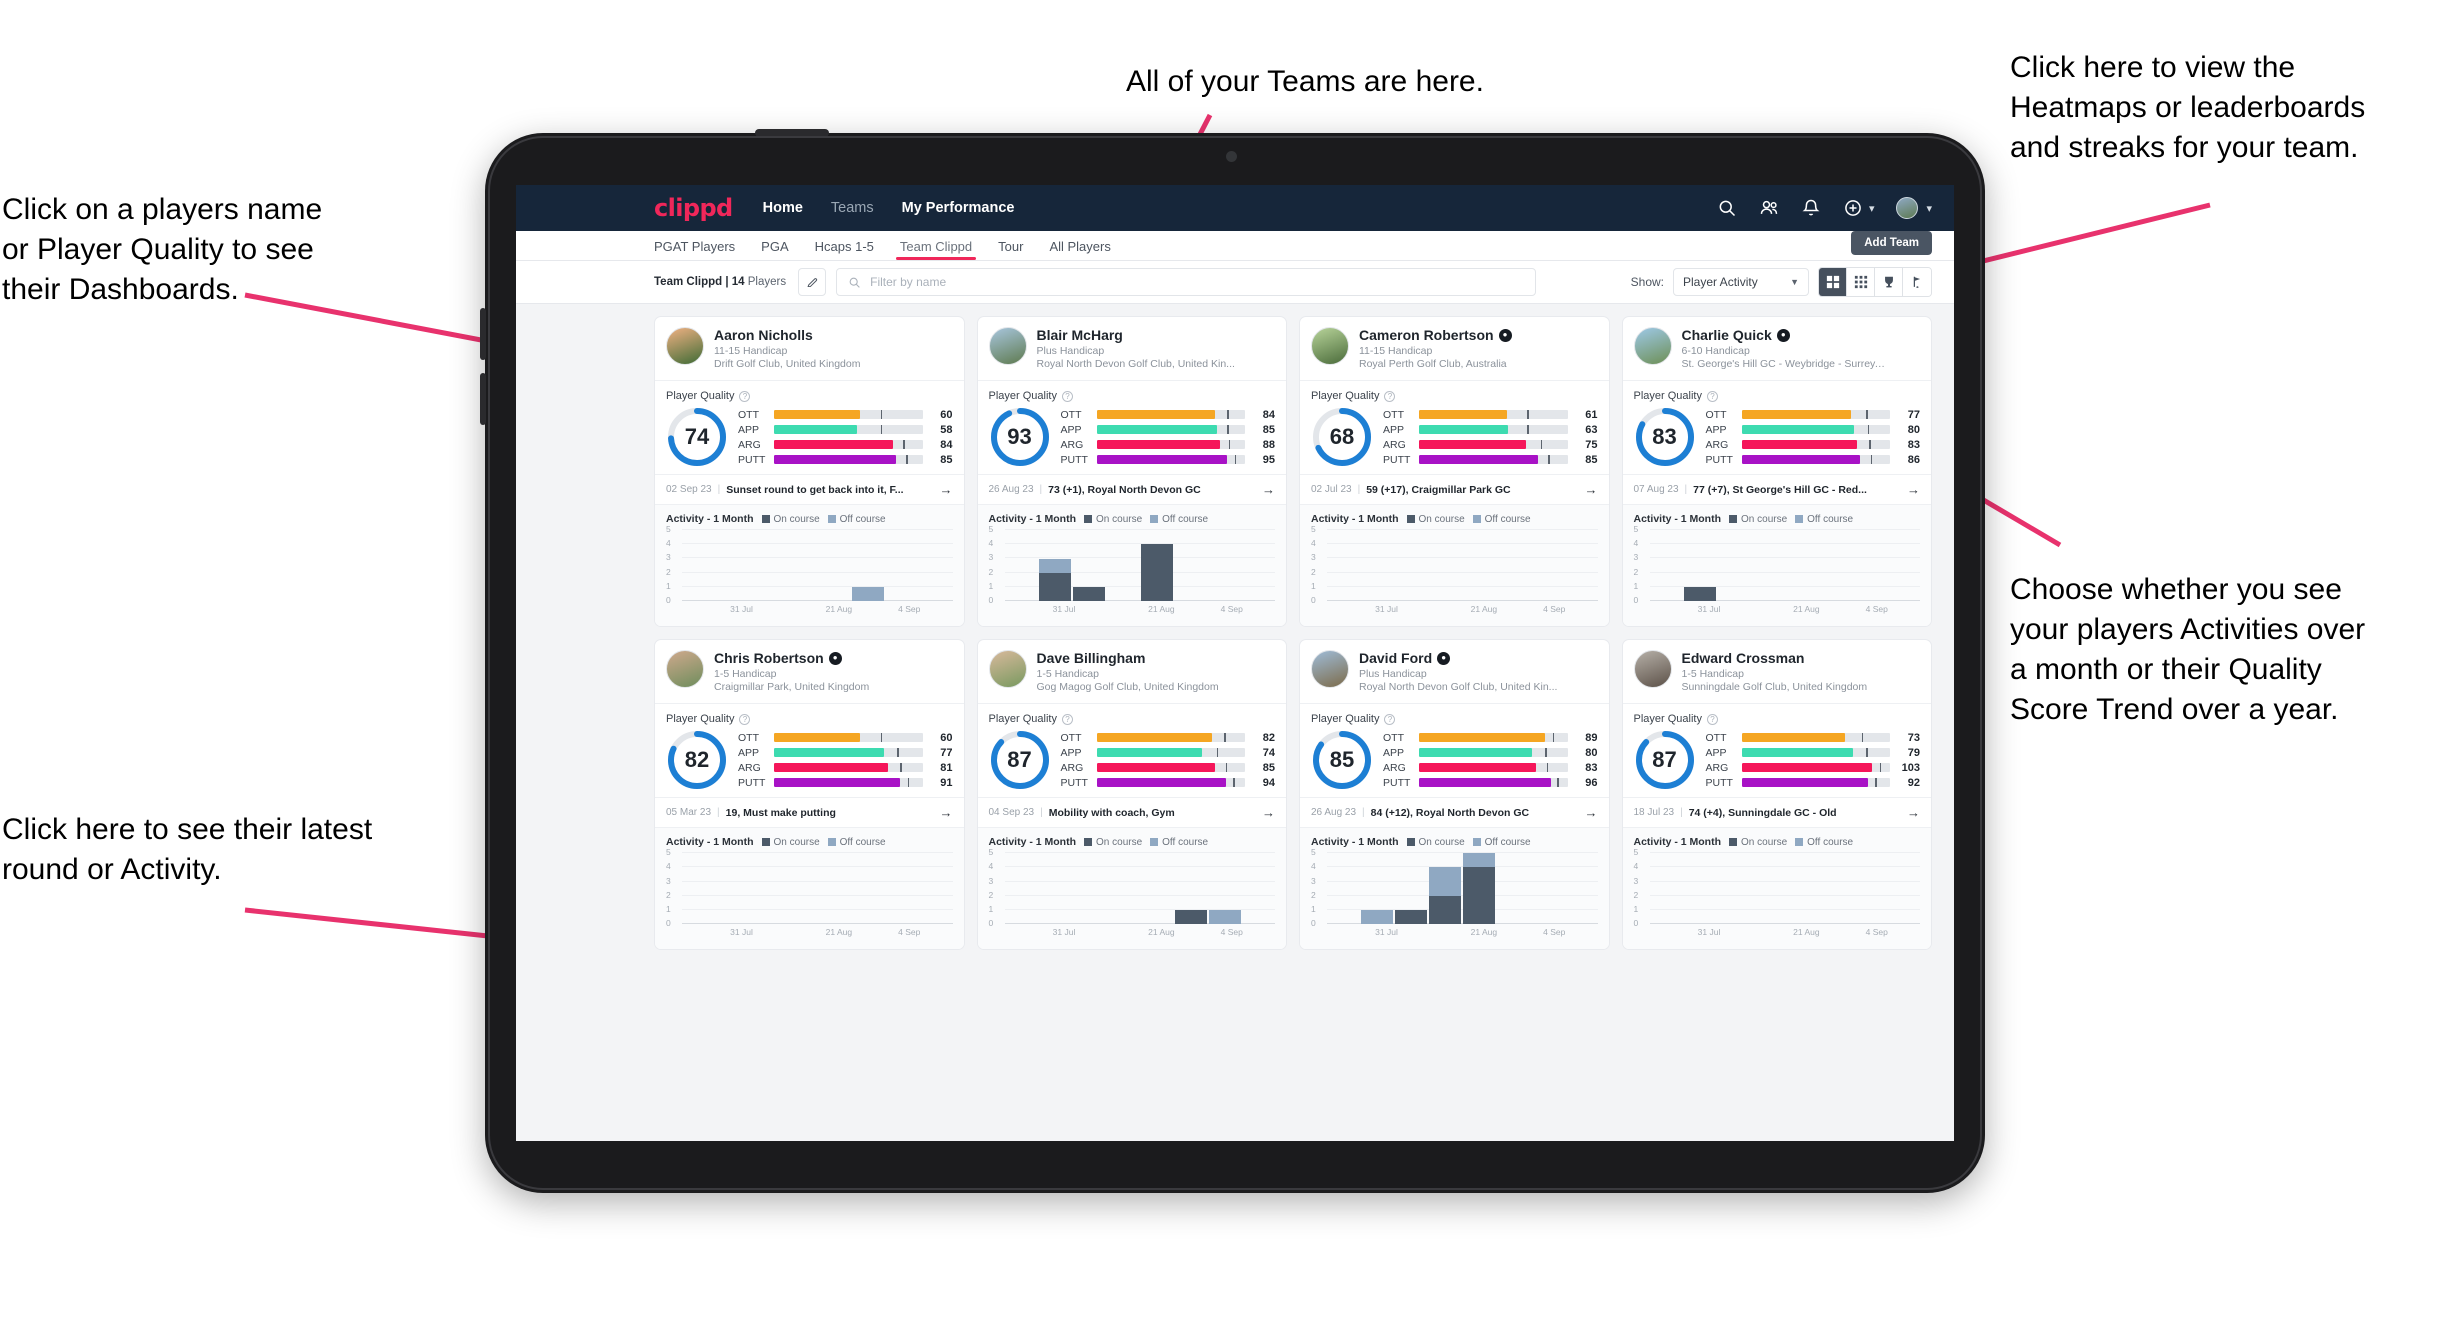 The height and width of the screenshot is (1319, 2452). I want to click on player-name: Blair McHarg, so click(1136, 335).